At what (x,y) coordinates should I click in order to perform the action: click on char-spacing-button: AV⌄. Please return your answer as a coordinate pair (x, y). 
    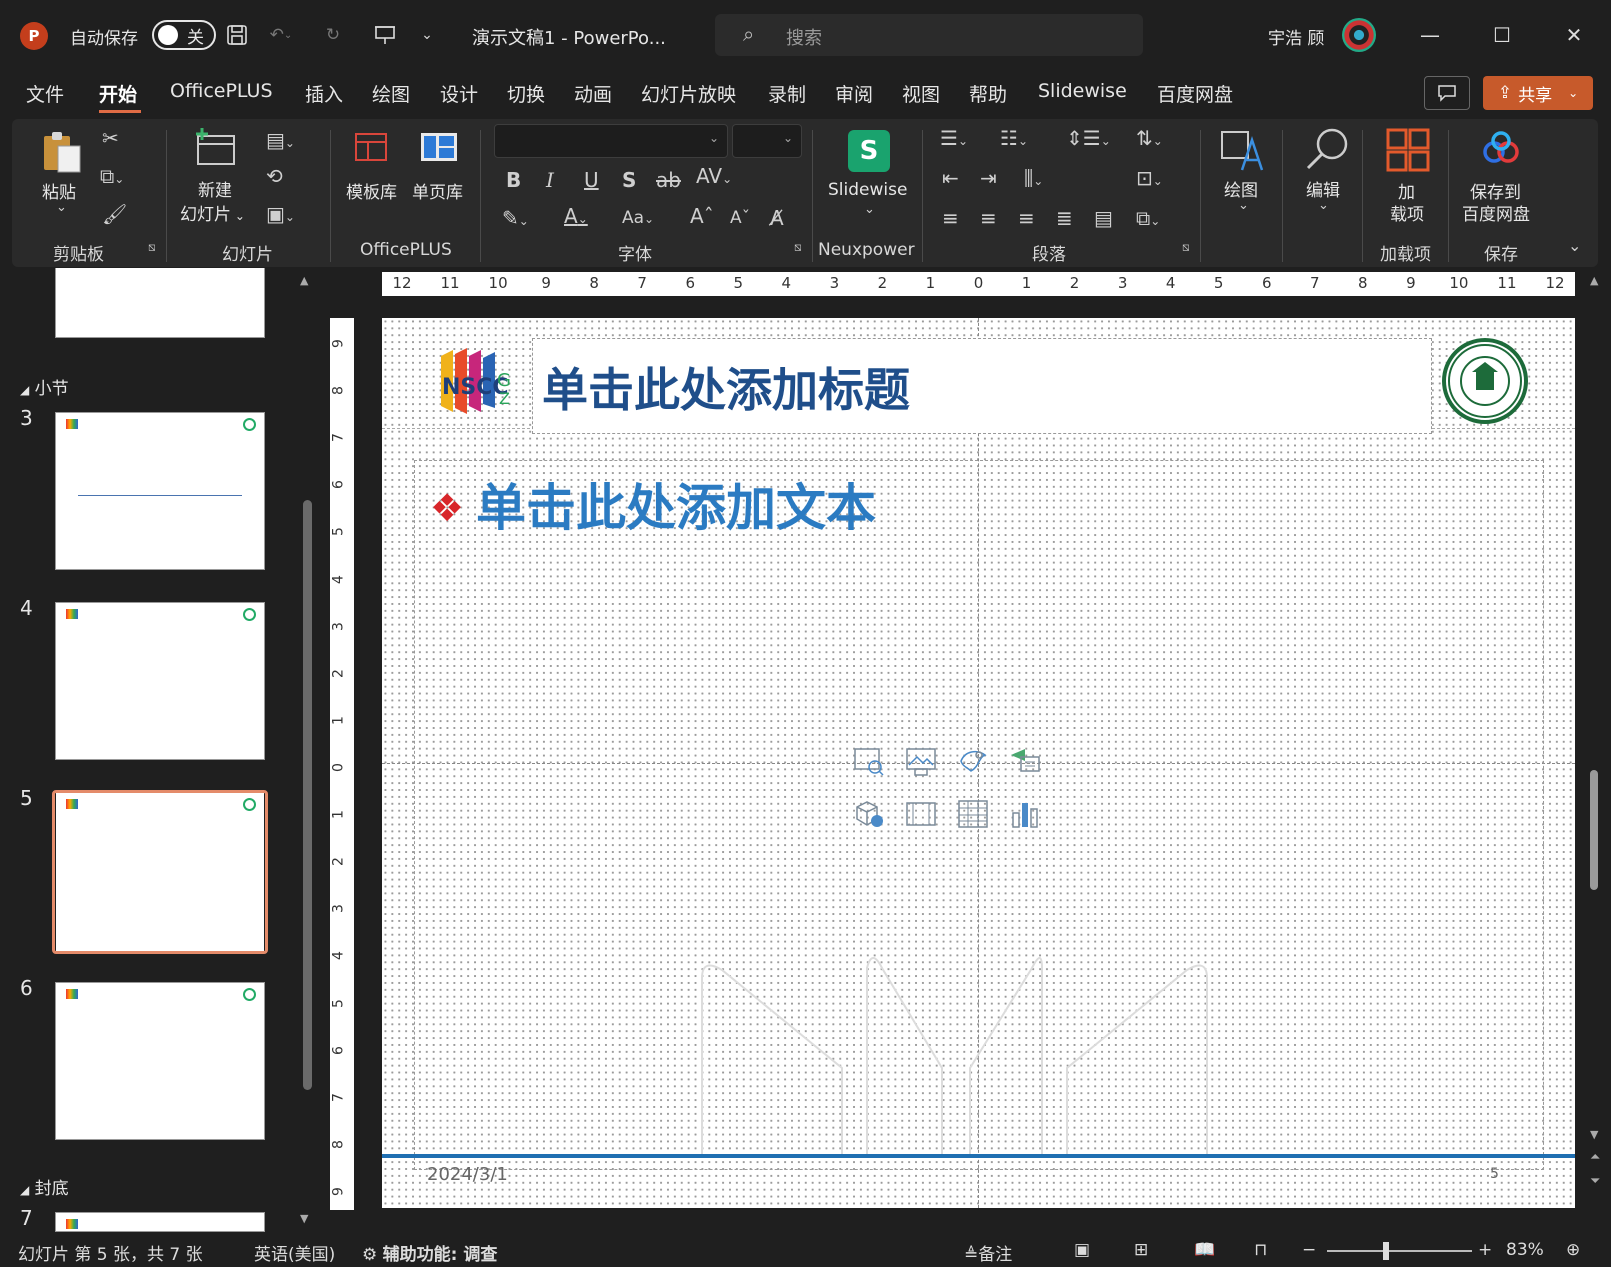
    Looking at the image, I should click on (714, 176).